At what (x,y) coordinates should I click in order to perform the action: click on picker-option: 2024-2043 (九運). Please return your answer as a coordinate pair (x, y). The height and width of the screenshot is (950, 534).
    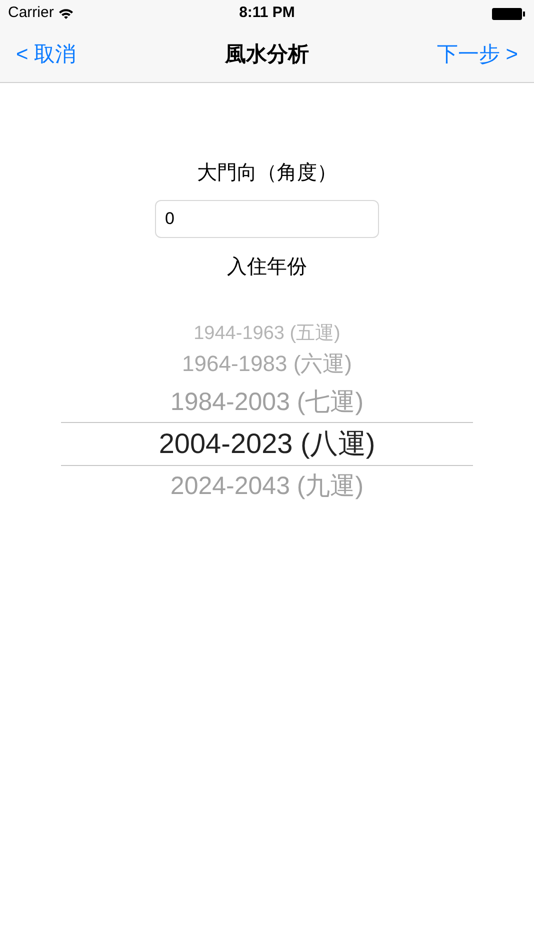
    Looking at the image, I should click on (267, 486).